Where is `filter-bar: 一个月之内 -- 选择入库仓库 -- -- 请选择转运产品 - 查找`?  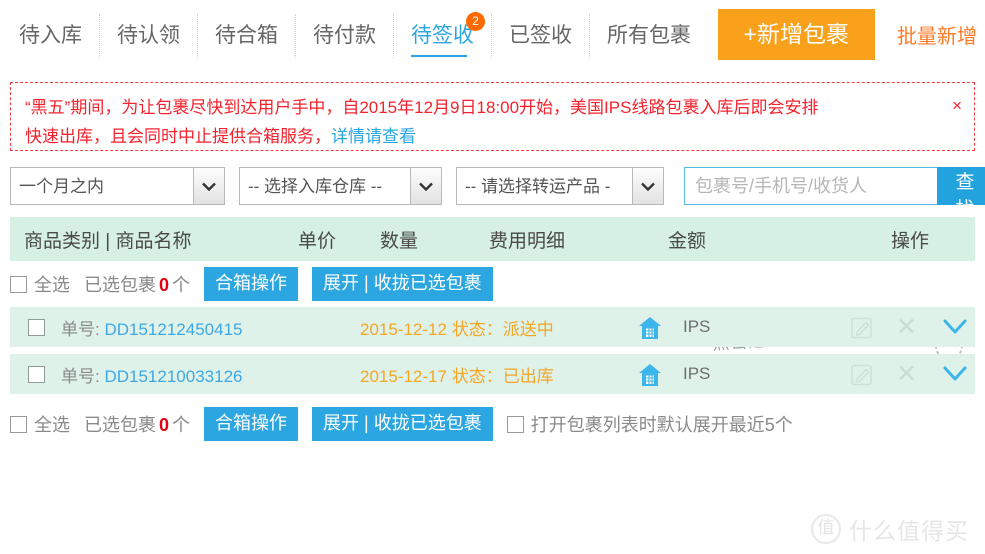
filter-bar: 一个月之内 -- 选择入库仓库 -- -- 请选择转运产品 - 查找 is located at coordinates (492, 185).